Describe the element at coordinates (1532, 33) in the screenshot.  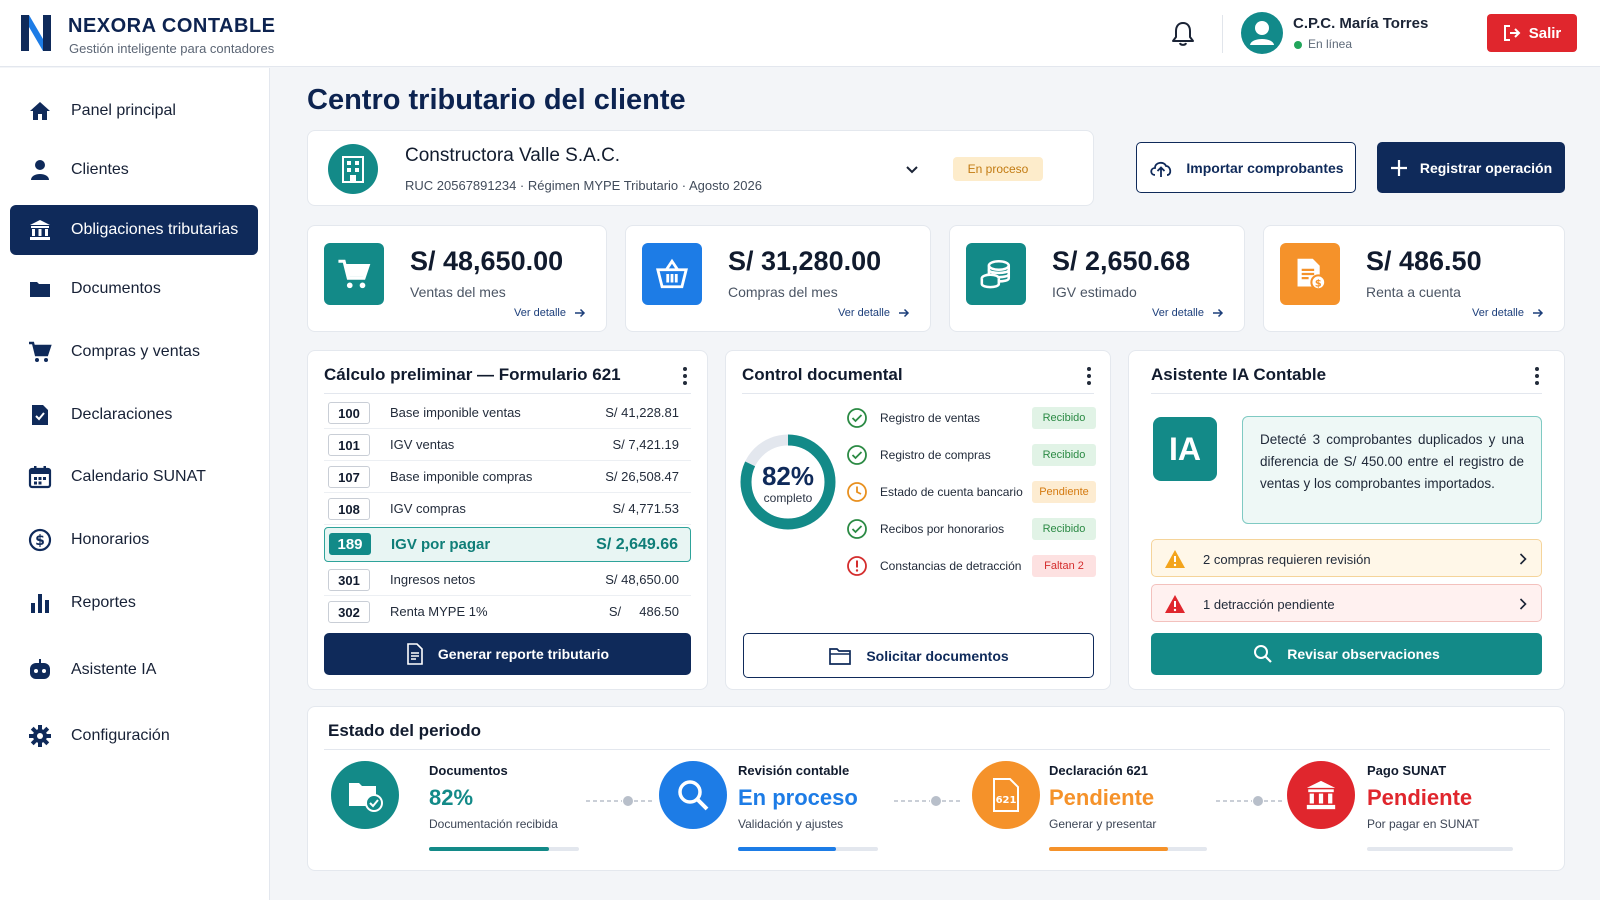
I see `logout-button: Salir` at that location.